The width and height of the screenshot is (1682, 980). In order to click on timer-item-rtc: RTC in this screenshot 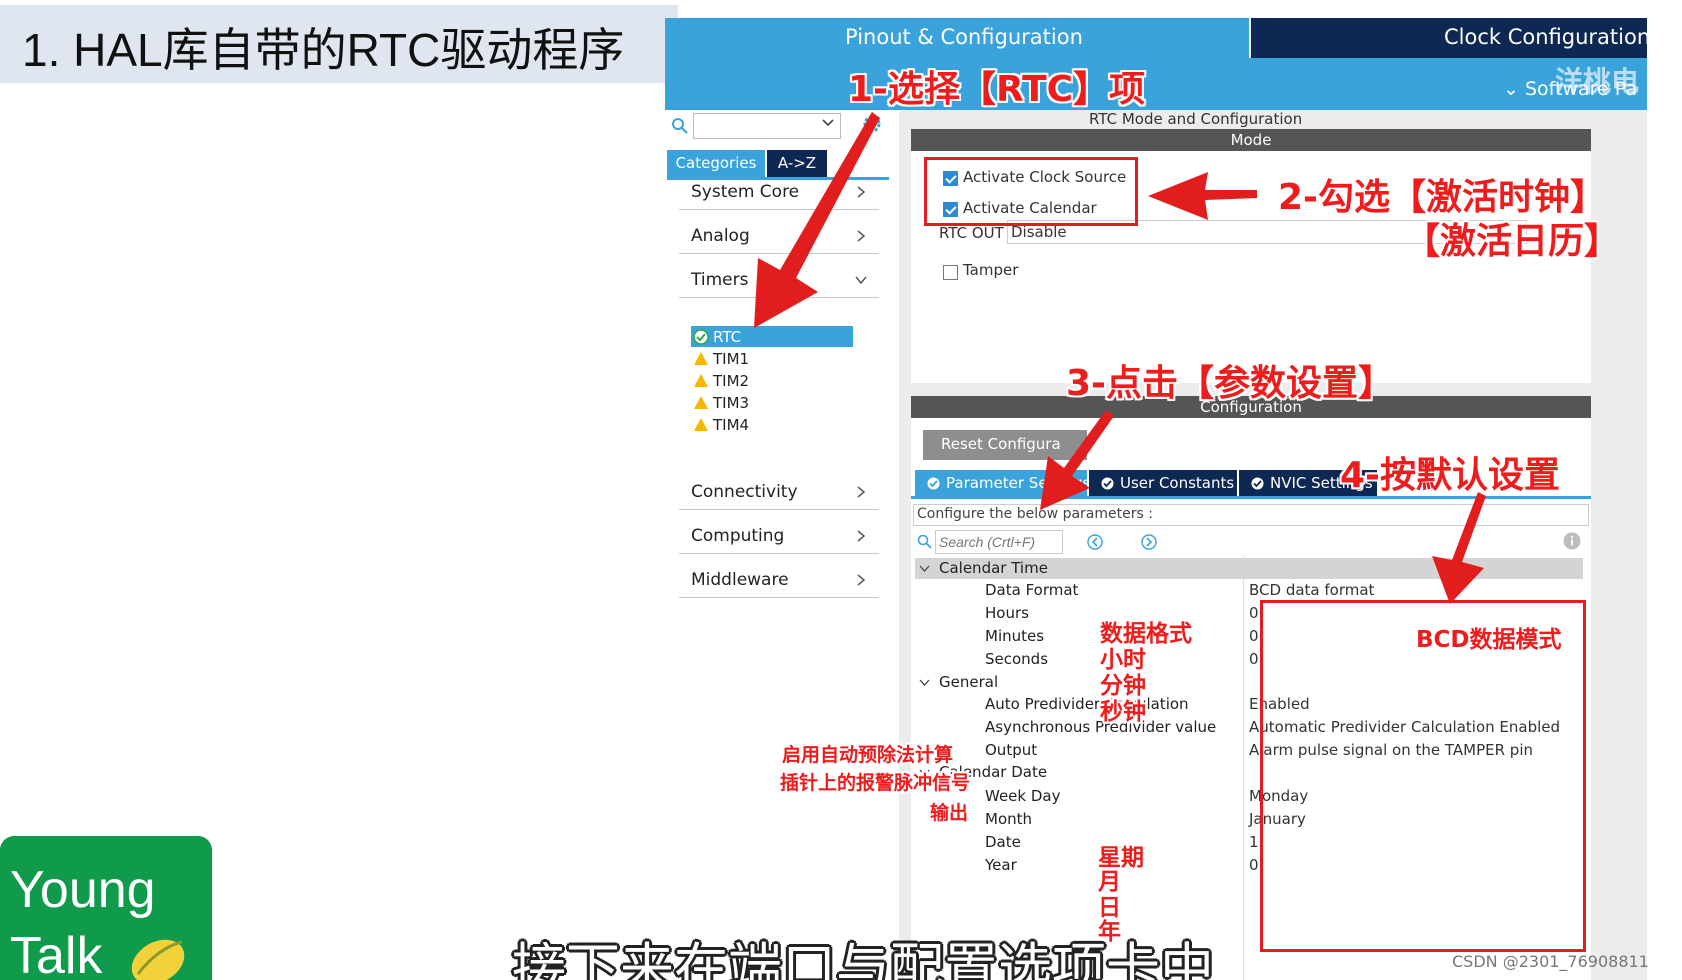, I will do `click(772, 336)`.